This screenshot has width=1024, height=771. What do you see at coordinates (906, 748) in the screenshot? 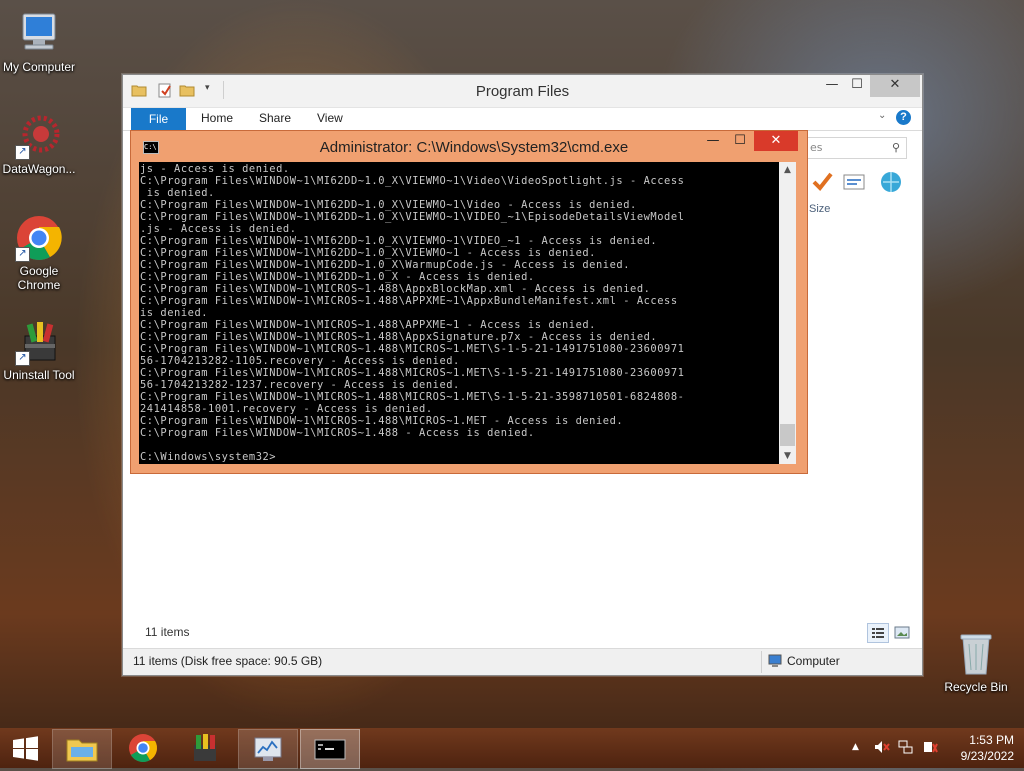
I see `network-icon` at bounding box center [906, 748].